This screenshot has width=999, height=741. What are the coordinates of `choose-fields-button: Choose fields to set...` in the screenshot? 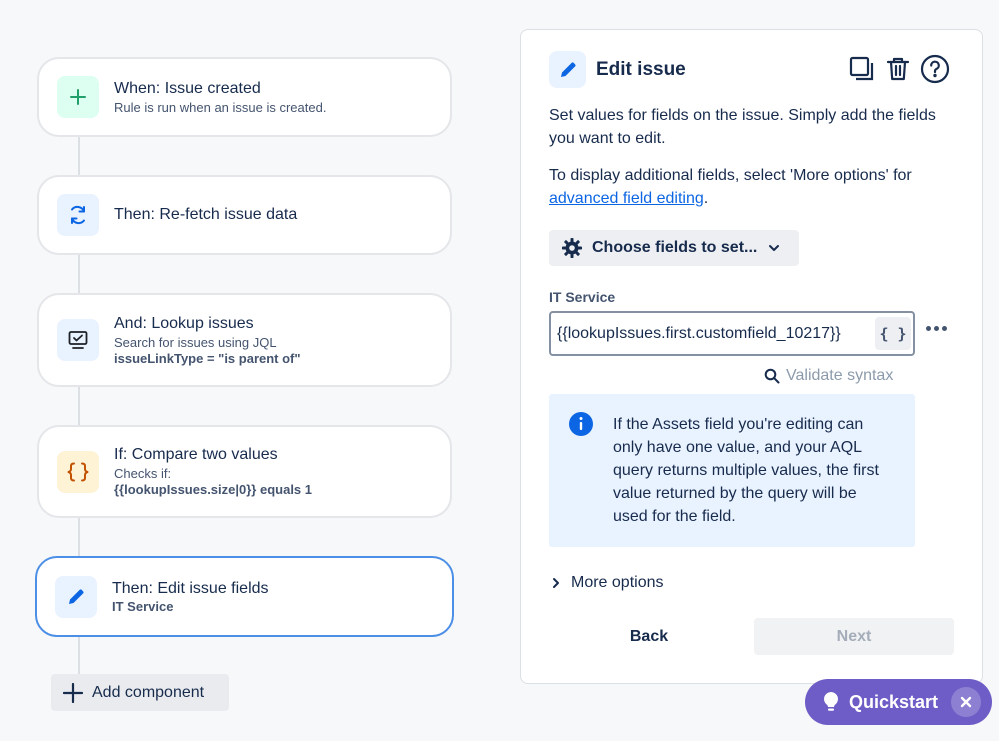 It's located at (674, 248).